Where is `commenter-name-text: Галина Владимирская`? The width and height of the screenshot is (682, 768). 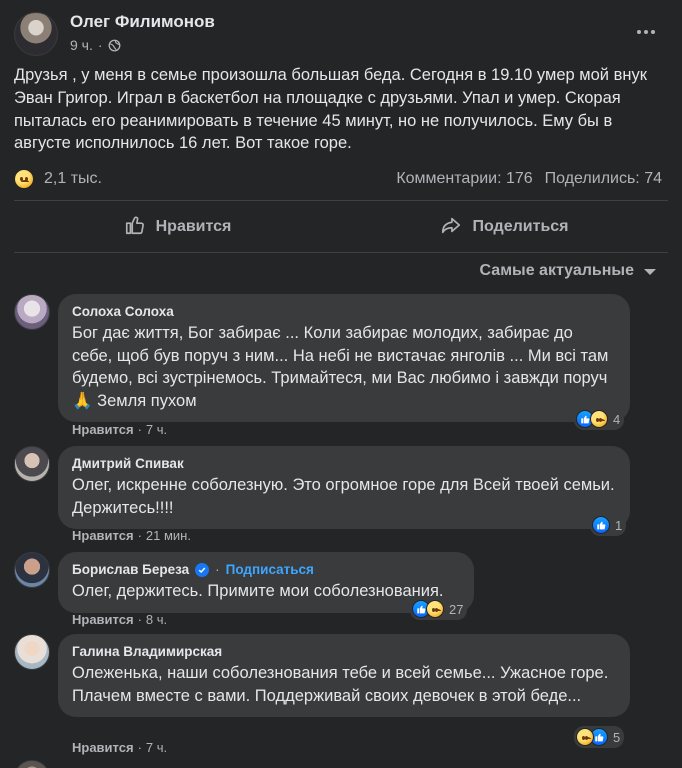
commenter-name-text: Галина Владимирская is located at coordinates (147, 651).